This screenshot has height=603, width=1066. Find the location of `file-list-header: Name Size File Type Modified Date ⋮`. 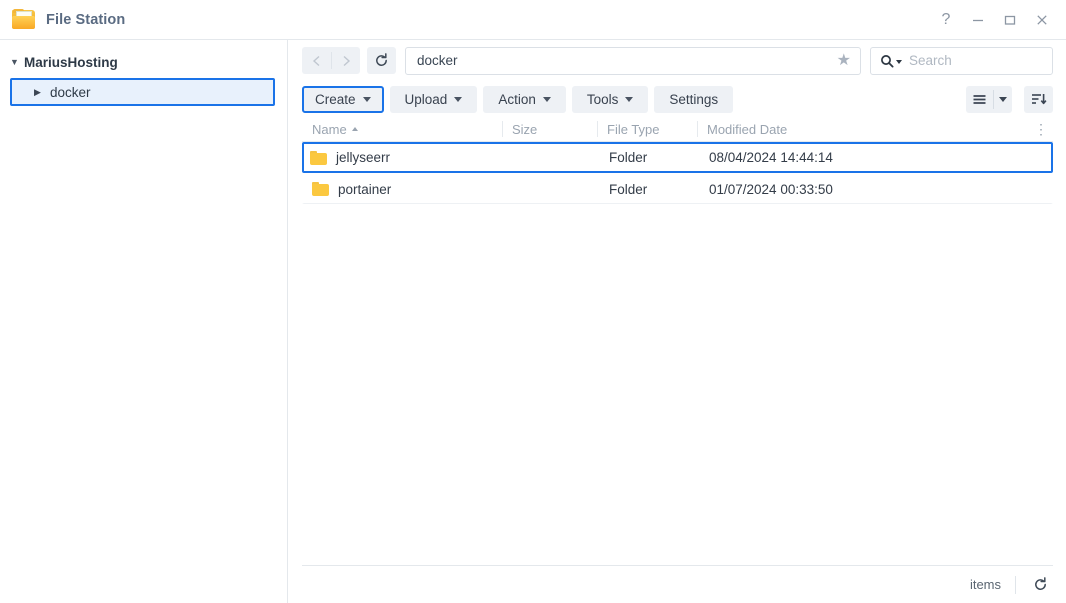

file-list-header: Name Size File Type Modified Date ⋮ is located at coordinates (677, 129).